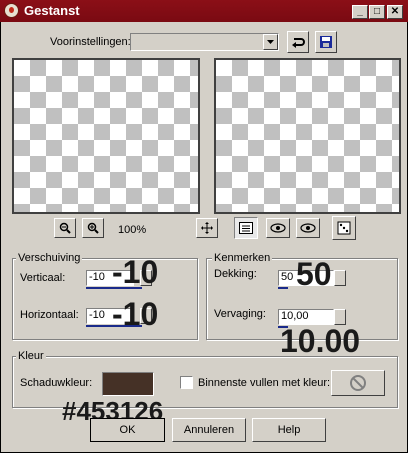 This screenshot has height=453, width=408. I want to click on save-preset-button, so click(326, 42).